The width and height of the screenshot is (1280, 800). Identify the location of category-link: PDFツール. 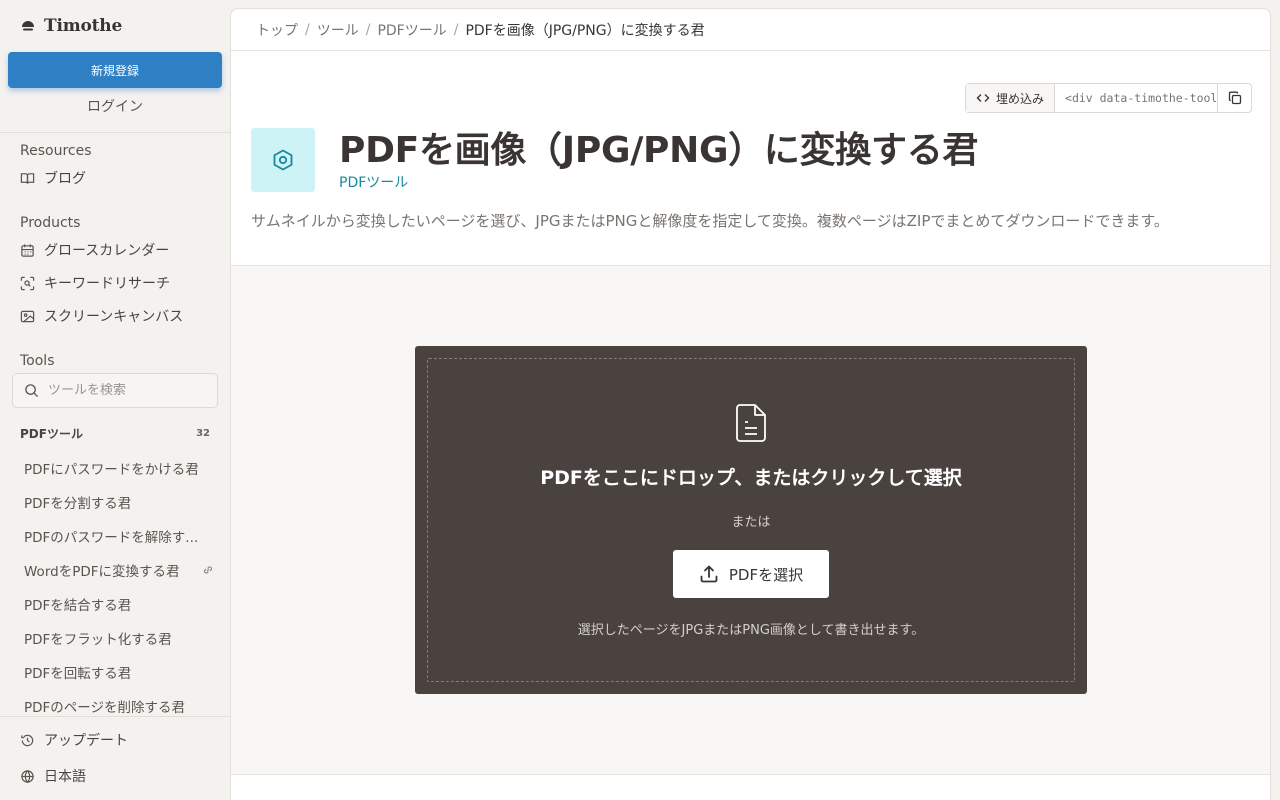
(373, 182).